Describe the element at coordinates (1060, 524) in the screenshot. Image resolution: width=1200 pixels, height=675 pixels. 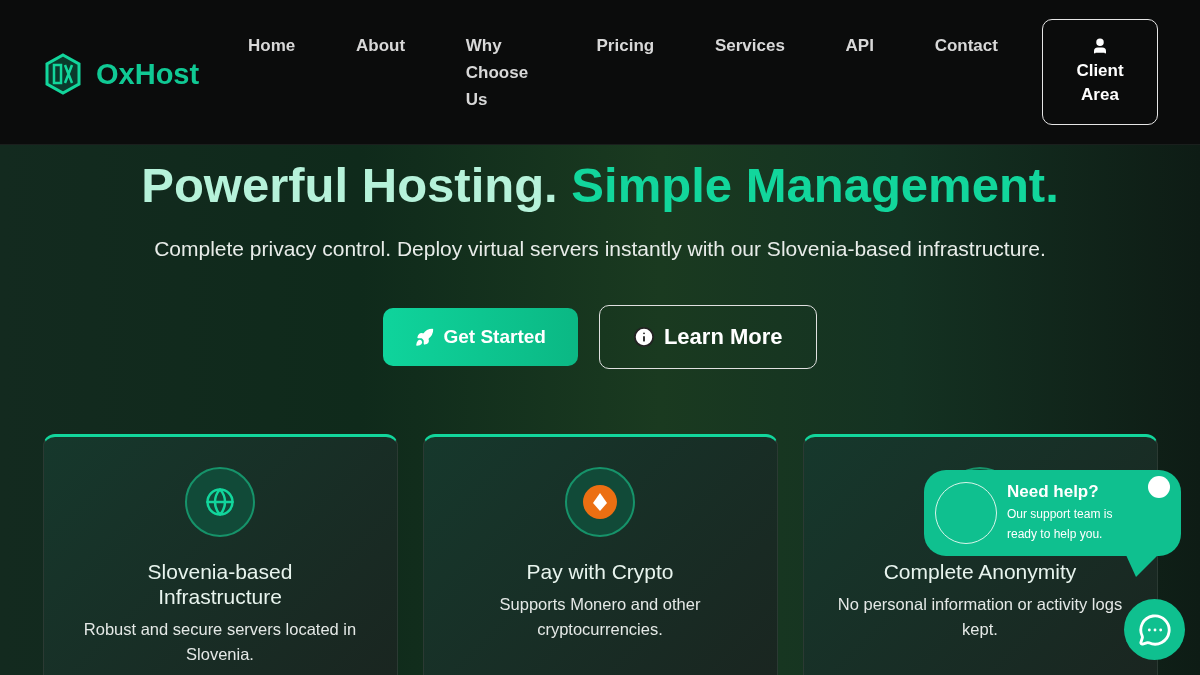
I see `popup-text: Our support team is ready to help you.` at that location.